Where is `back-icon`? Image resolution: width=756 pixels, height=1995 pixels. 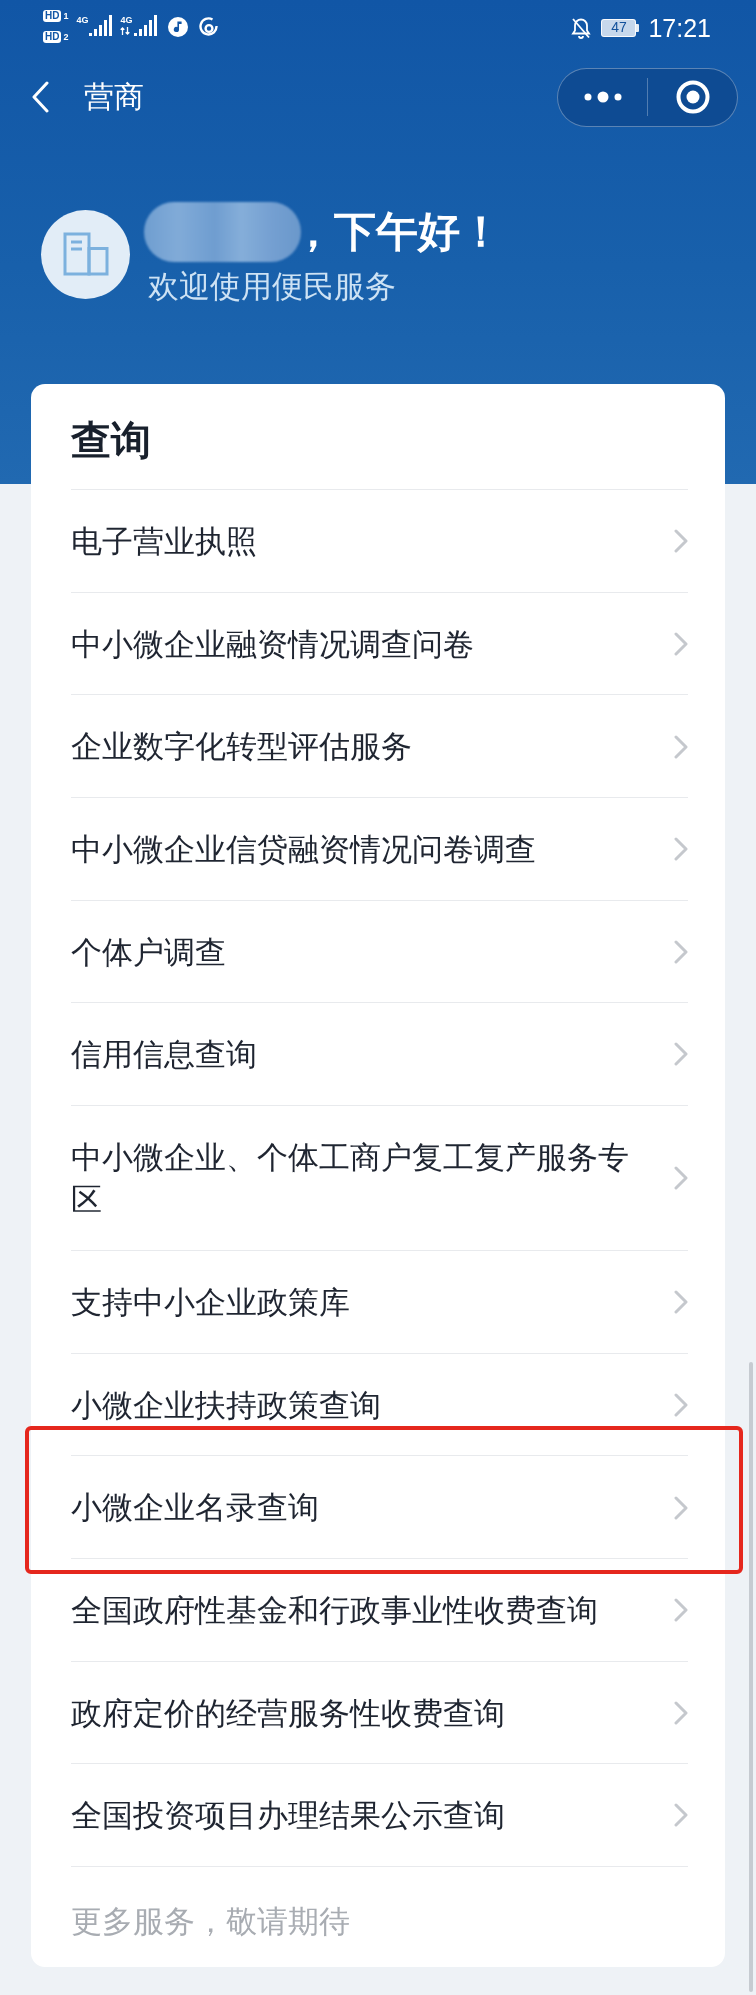
back-icon is located at coordinates (40, 97).